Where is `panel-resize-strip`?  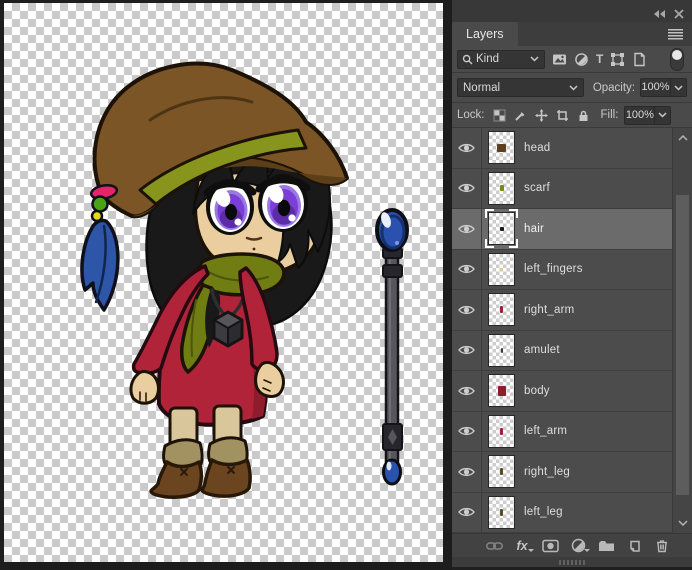
panel-resize-strip is located at coordinates (572, 562).